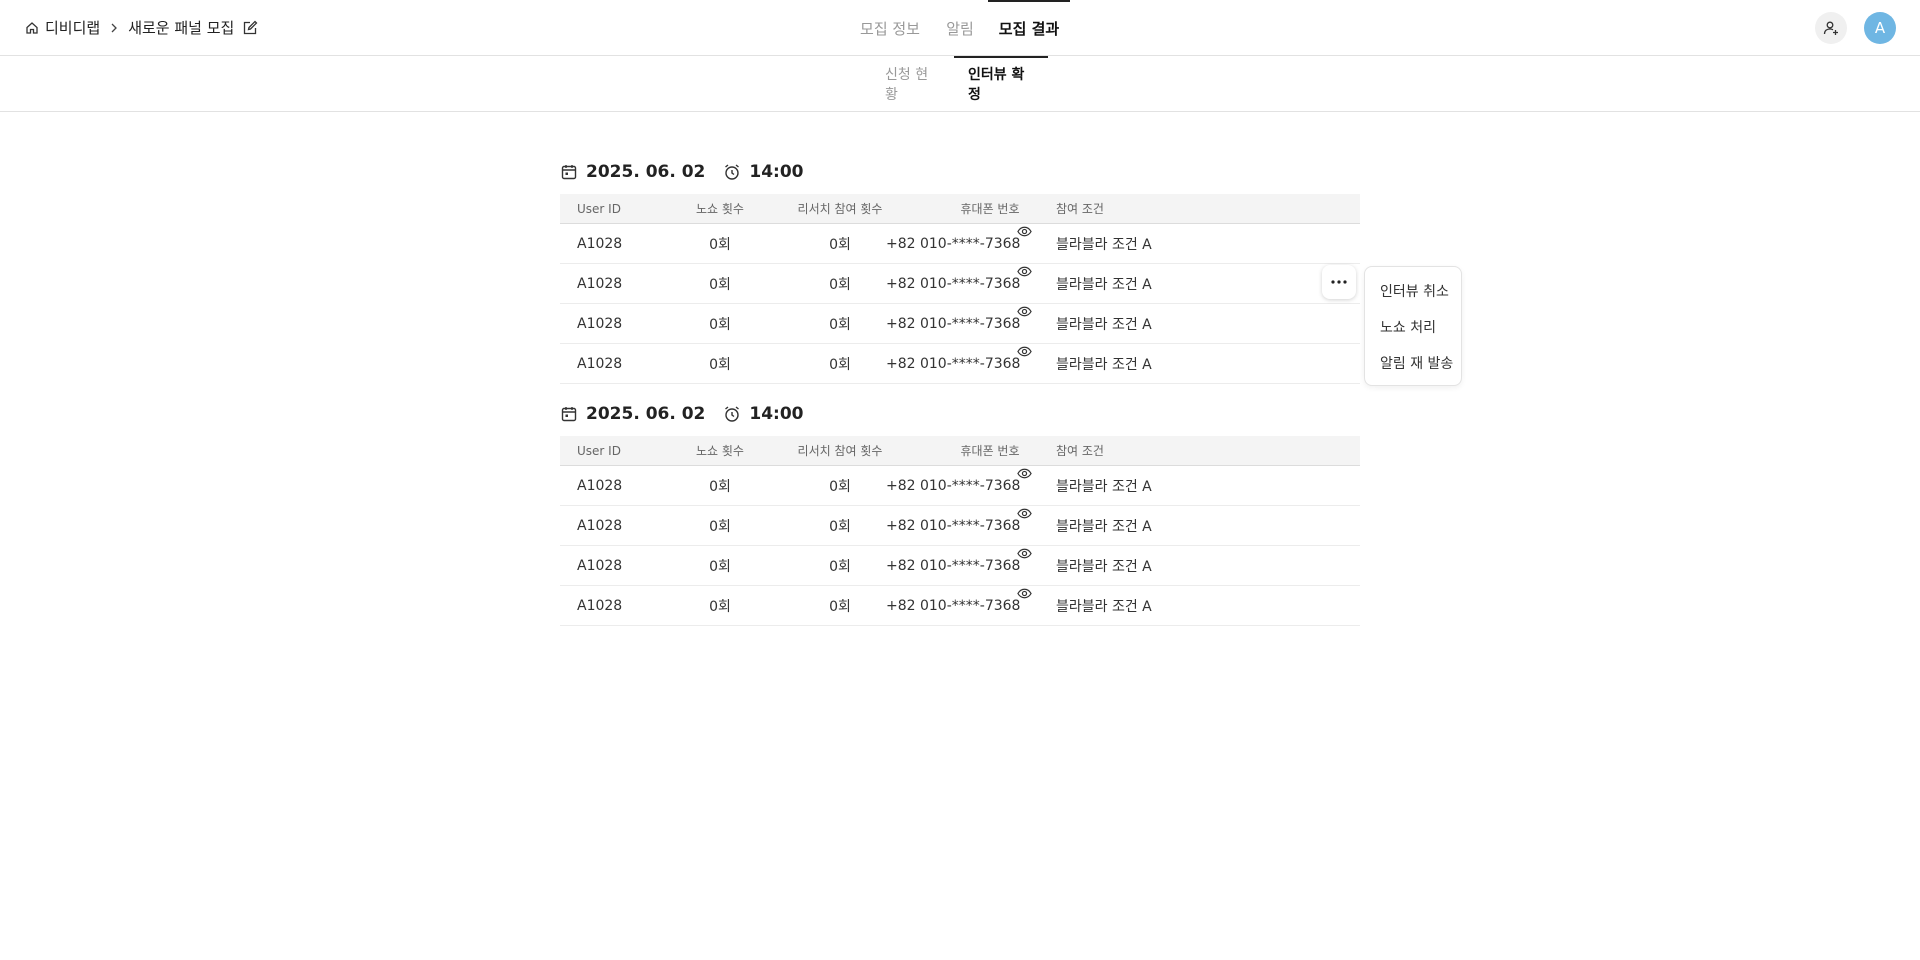  Describe the element at coordinates (1012, 29) in the screenshot. I see `tab-recruit-result: 모집 결과` at that location.